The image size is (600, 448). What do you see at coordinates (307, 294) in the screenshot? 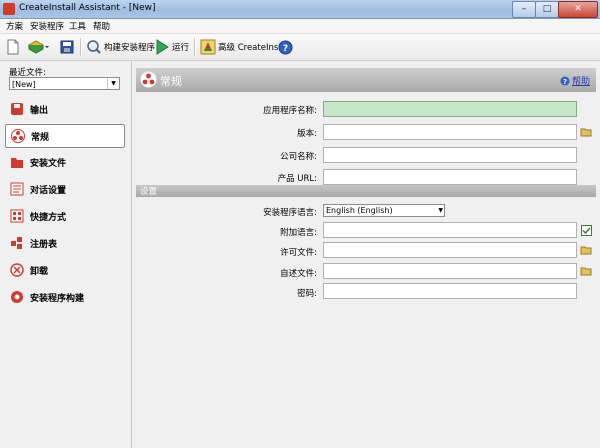
I see `password-label: 密码:` at bounding box center [307, 294].